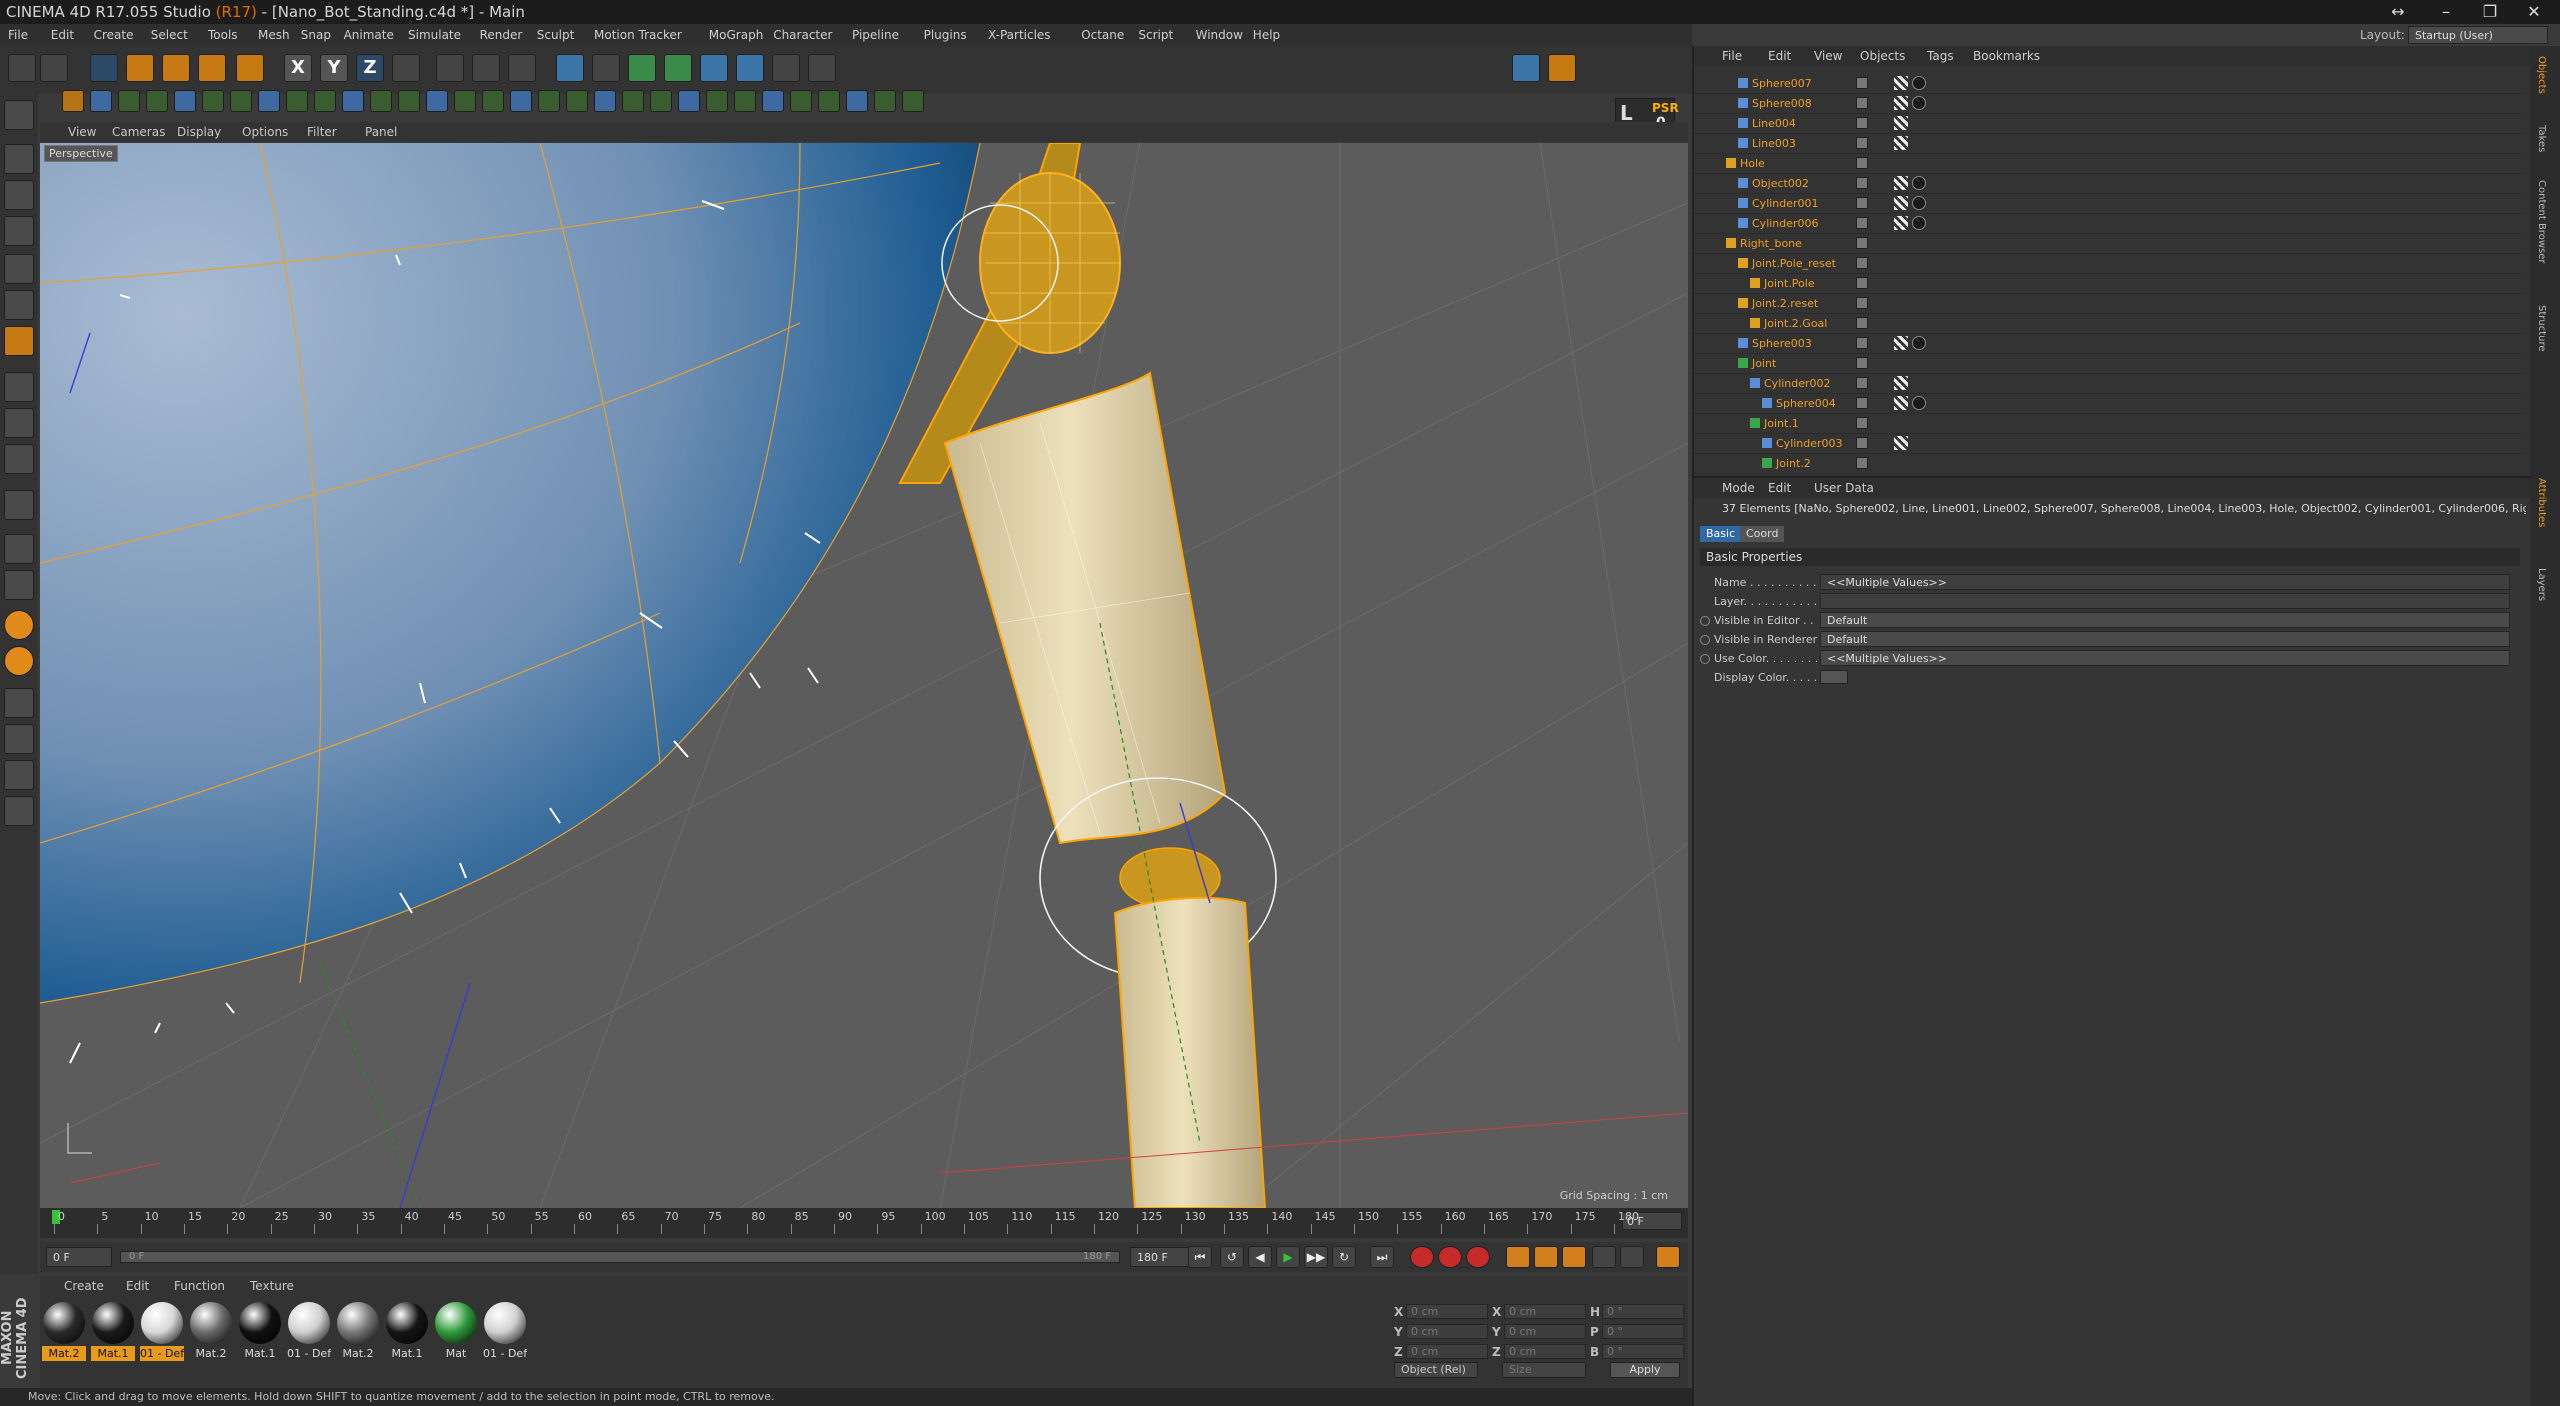 The image size is (2560, 1406). Describe the element at coordinates (19, 269) in the screenshot. I see `points-mode-icon` at that location.